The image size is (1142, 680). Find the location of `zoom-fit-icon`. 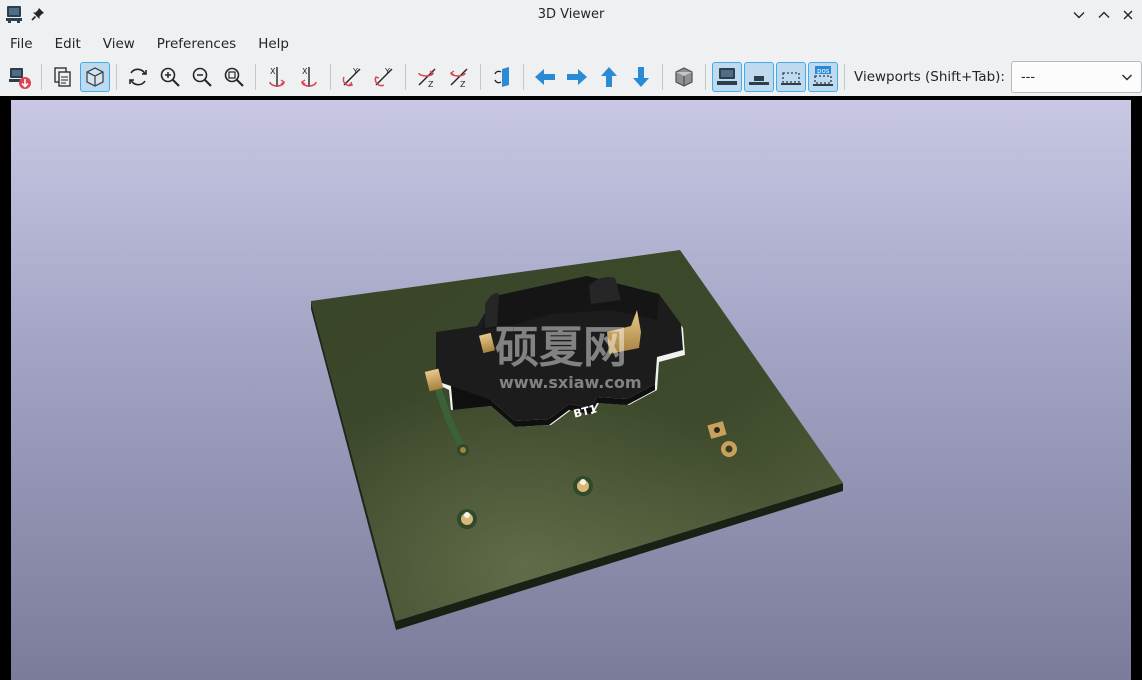

zoom-fit-icon is located at coordinates (234, 77).